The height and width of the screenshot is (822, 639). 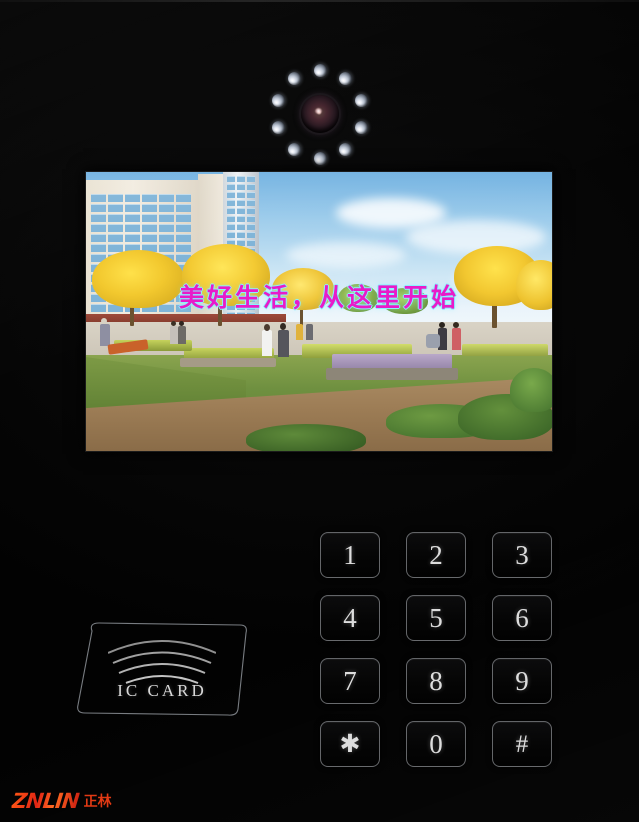 I want to click on brand-logo: ZNLIN 正林, so click(x=61, y=801).